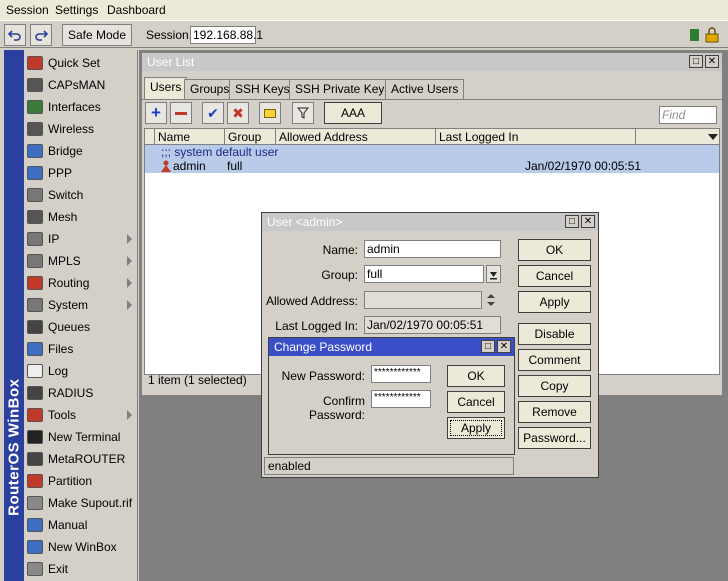 Image resolution: width=728 pixels, height=581 pixels. I want to click on tab-ssh-private-keys: SSH Private Keys, so click(343, 89).